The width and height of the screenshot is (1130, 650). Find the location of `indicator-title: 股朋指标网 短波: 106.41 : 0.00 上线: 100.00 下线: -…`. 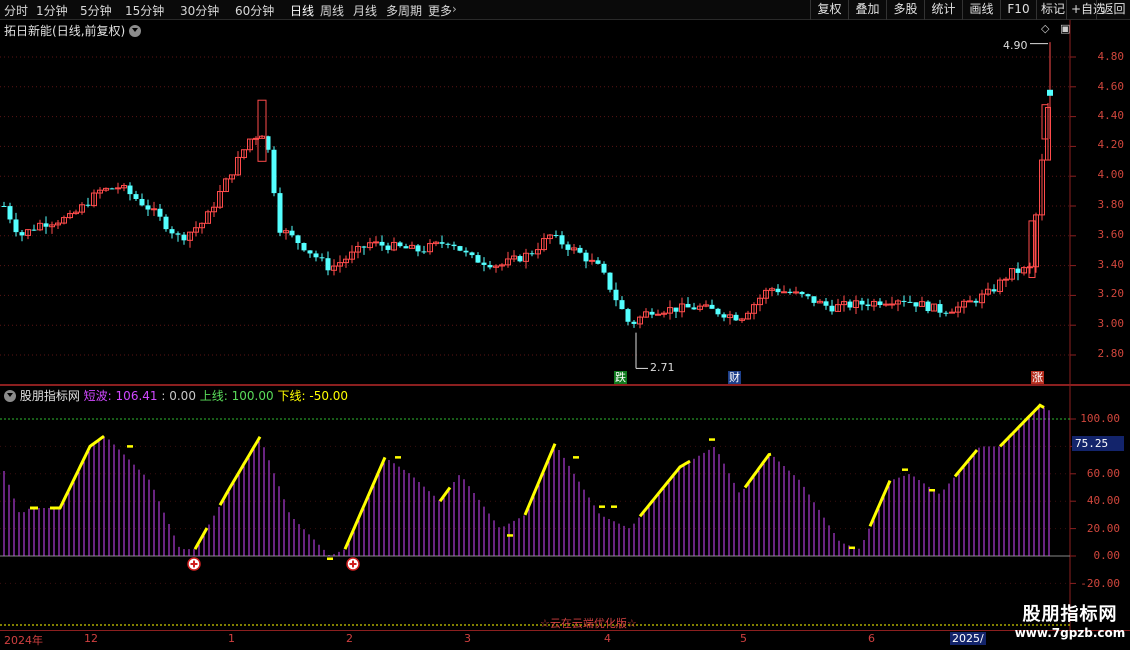

indicator-title: 股朋指标网 短波: 106.41 : 0.00 上线: 100.00 下线: -… is located at coordinates (176, 395).